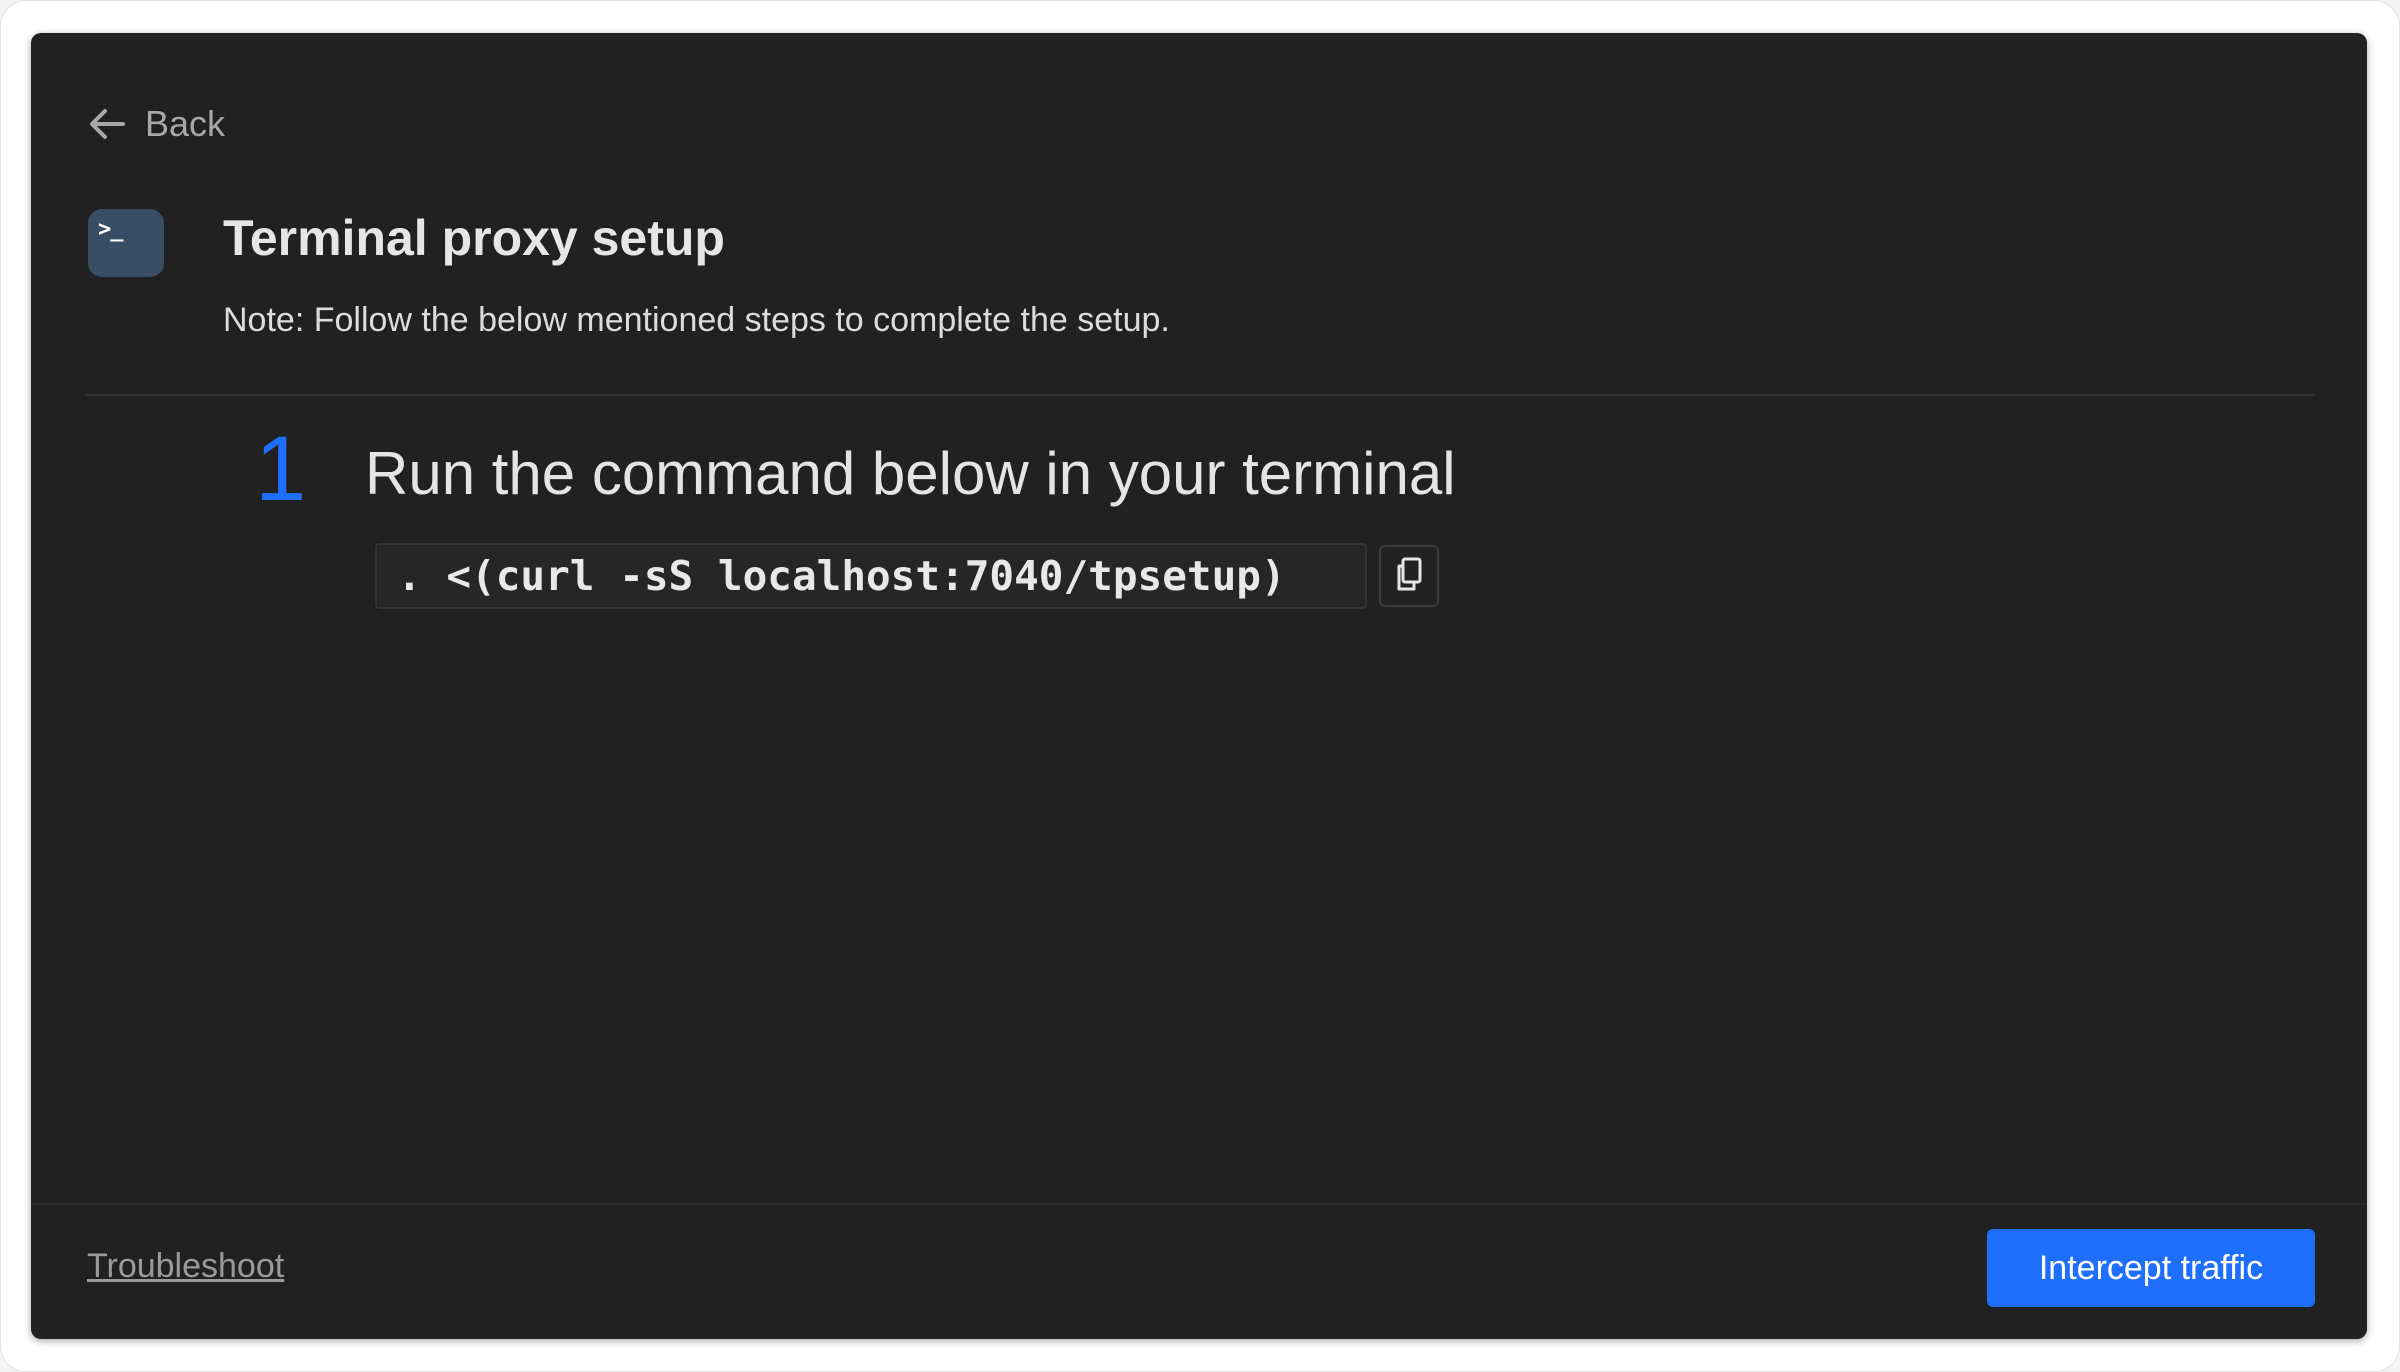 The image size is (2400, 1372). I want to click on back-label: Back, so click(185, 123).